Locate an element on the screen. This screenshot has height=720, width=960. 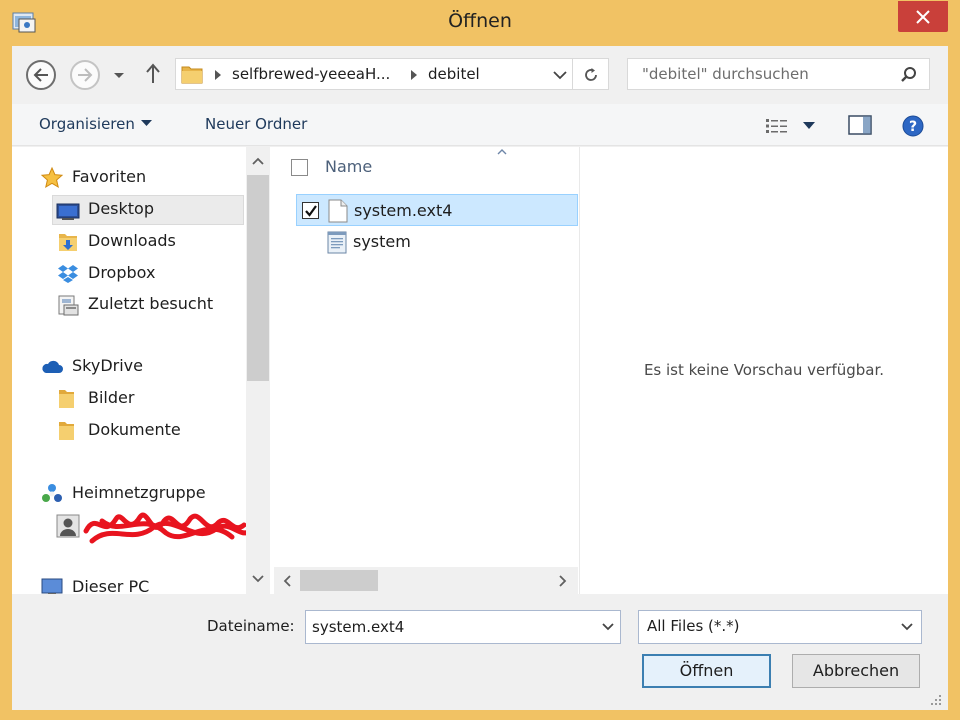
filename-combobox is located at coordinates (463, 627).